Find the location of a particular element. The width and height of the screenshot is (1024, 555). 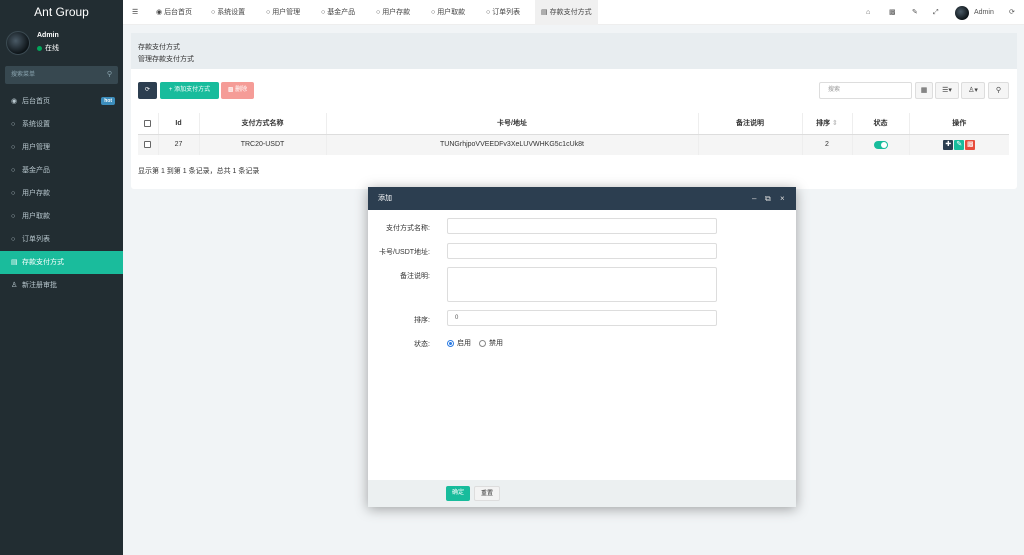

edit-icon: ✎ is located at coordinates (959, 144).